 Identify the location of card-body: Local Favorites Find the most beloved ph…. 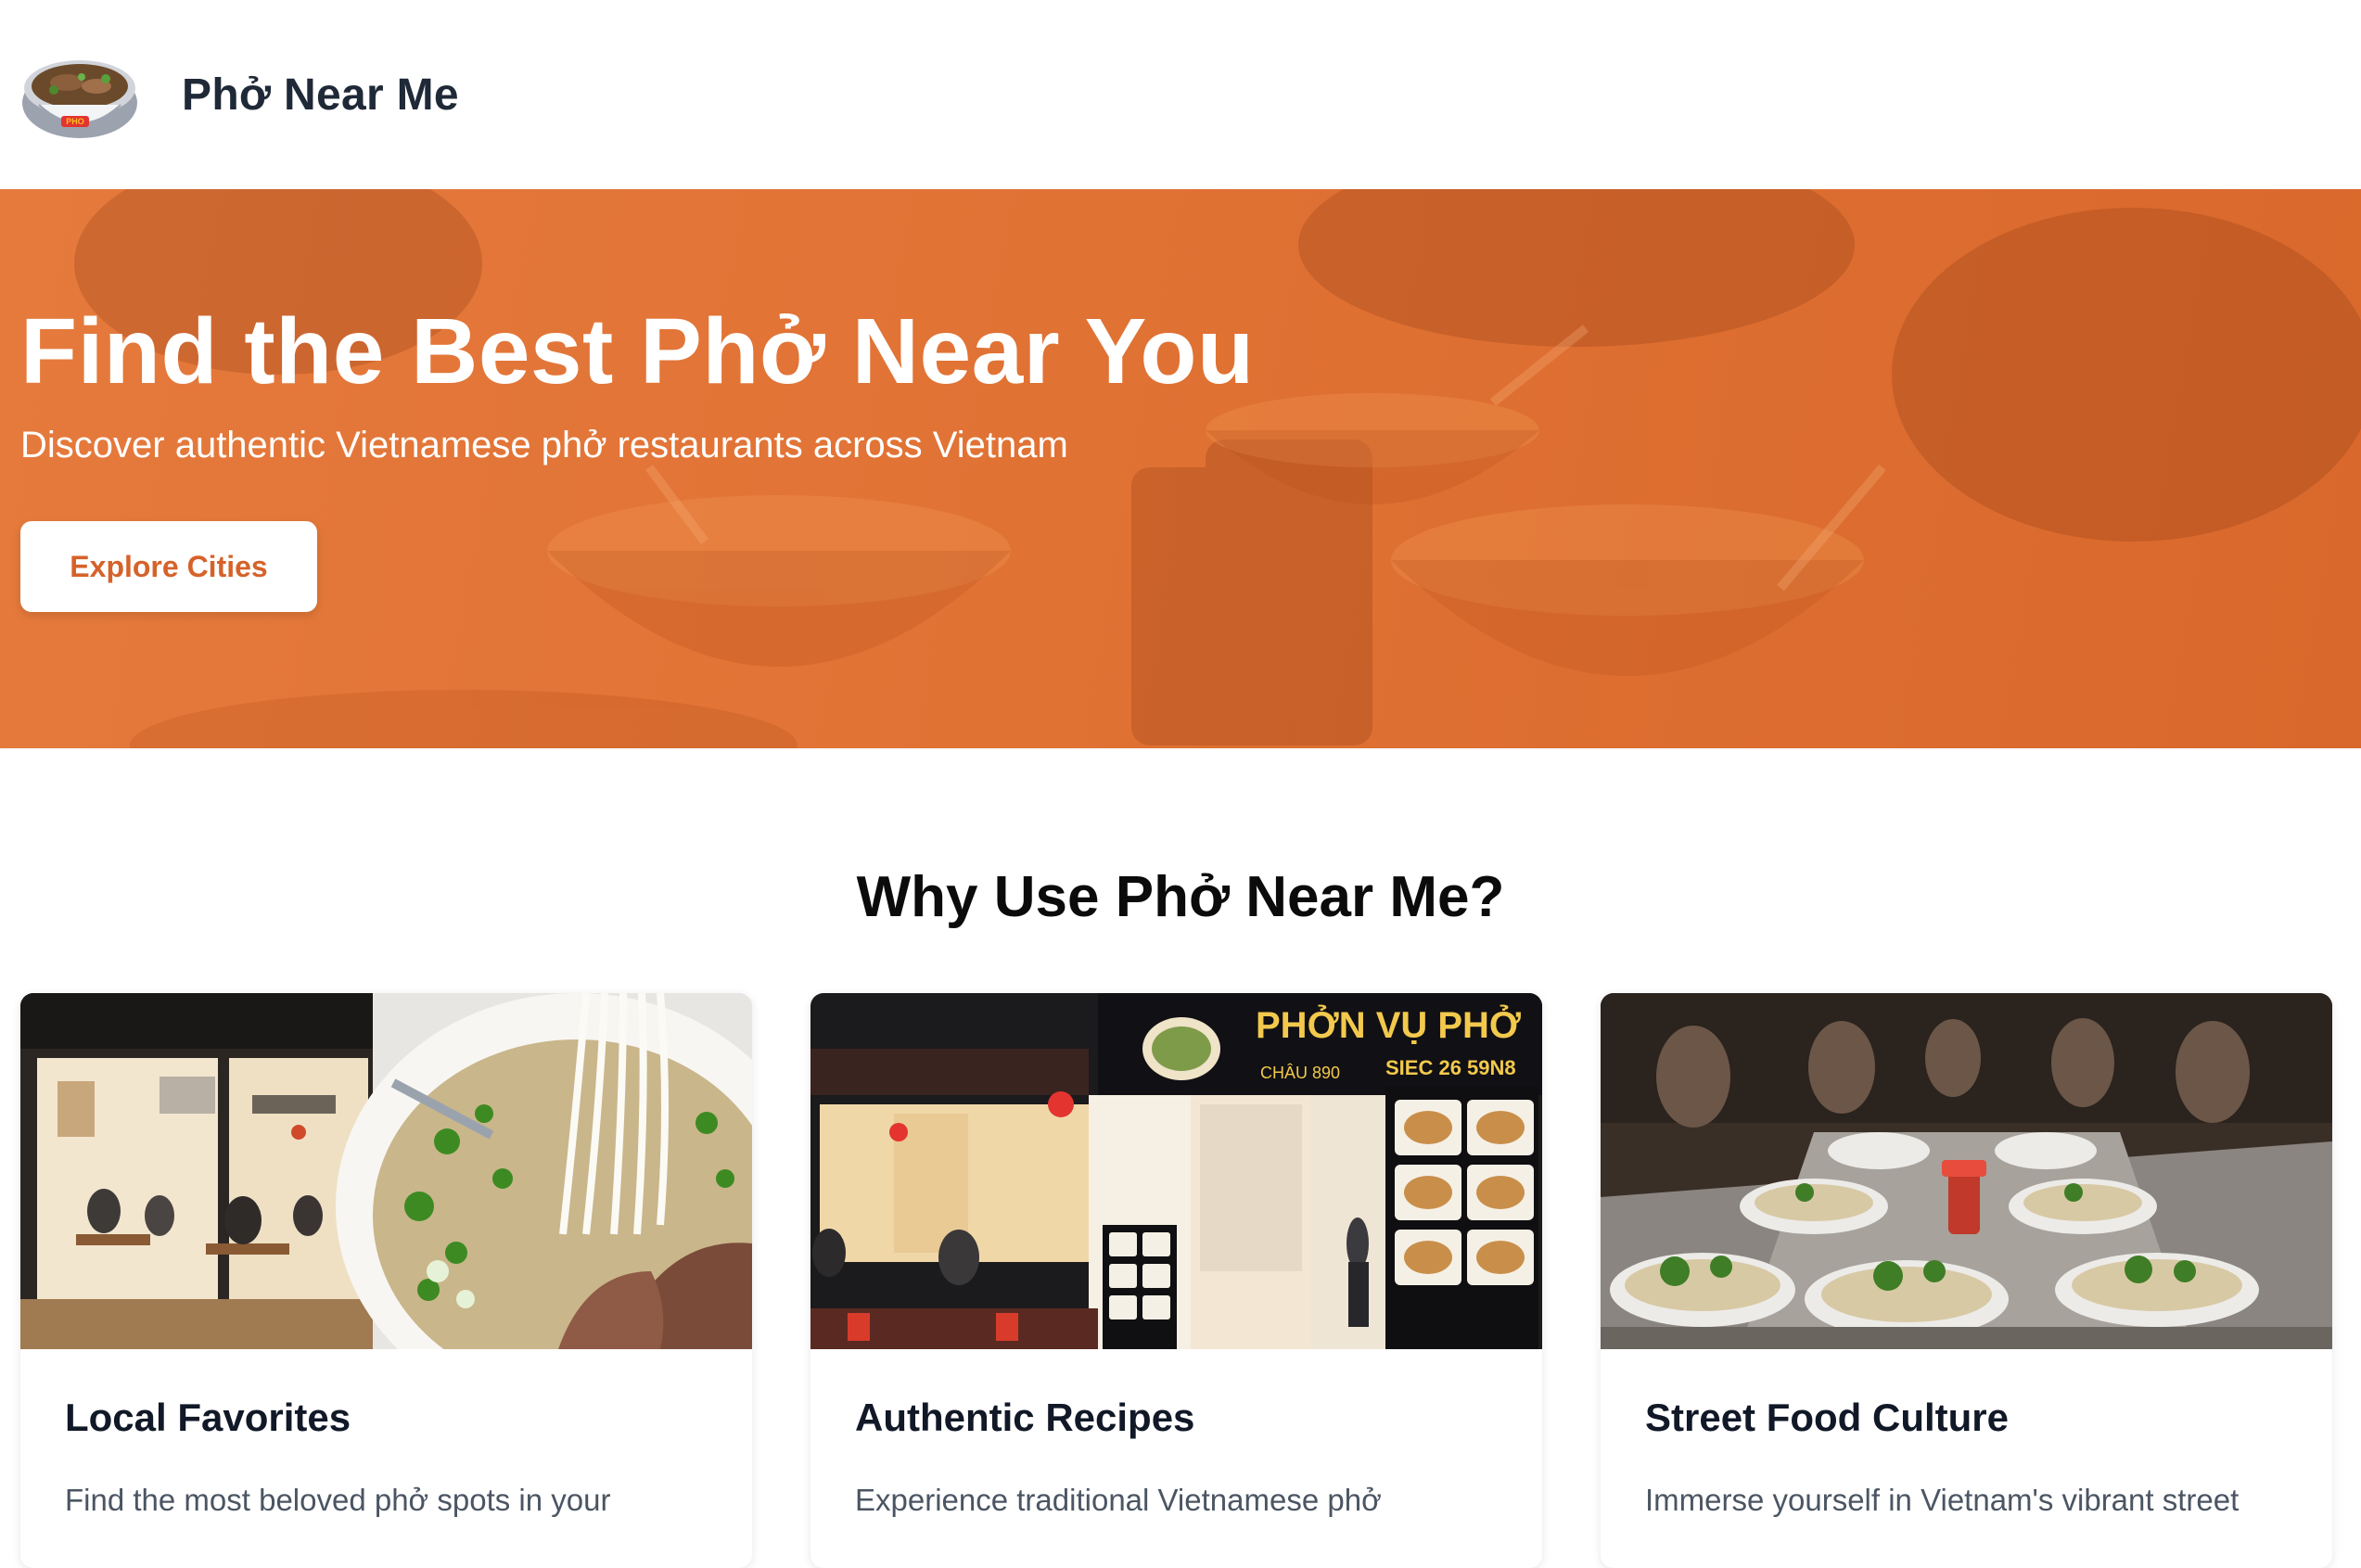
(386, 1435).